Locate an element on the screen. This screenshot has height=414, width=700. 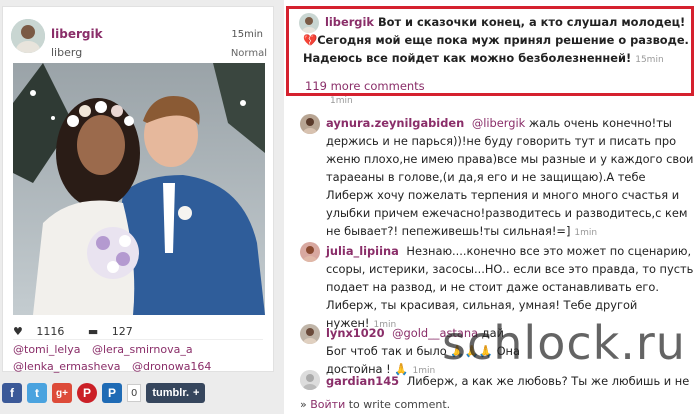
login-link: Войти is located at coordinates (327, 404).